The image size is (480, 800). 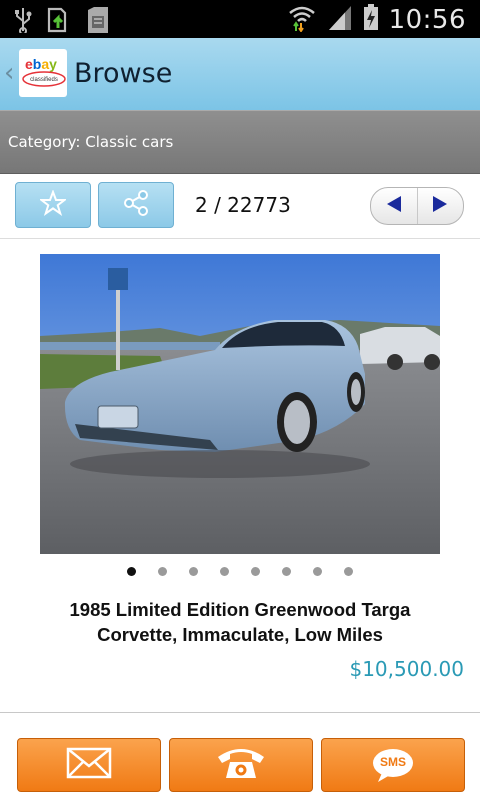 I want to click on previous-button, so click(x=394, y=206).